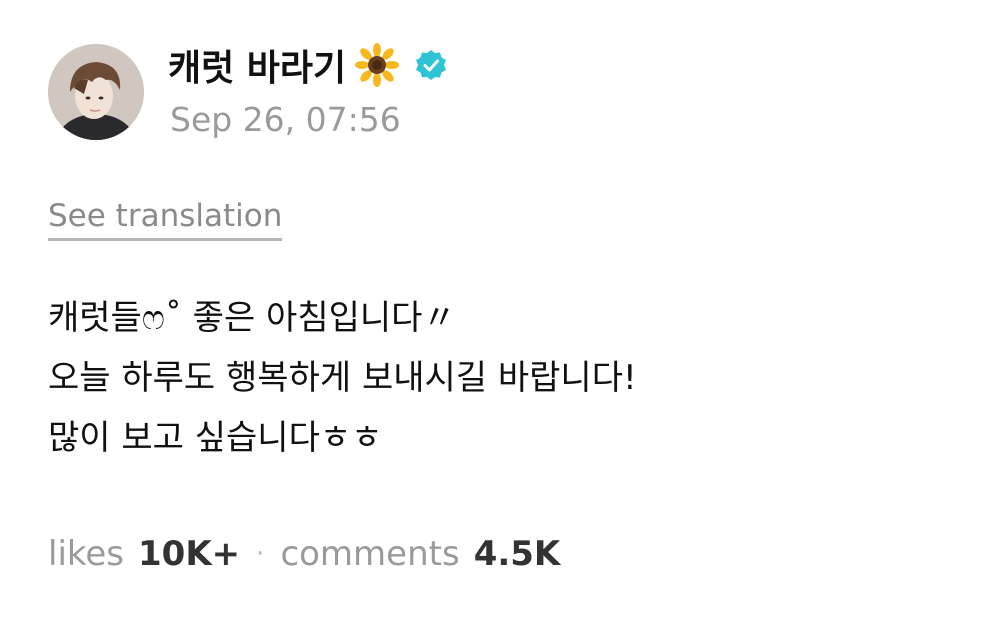  What do you see at coordinates (517, 554) in the screenshot?
I see `comments-count: 4.5K` at bounding box center [517, 554].